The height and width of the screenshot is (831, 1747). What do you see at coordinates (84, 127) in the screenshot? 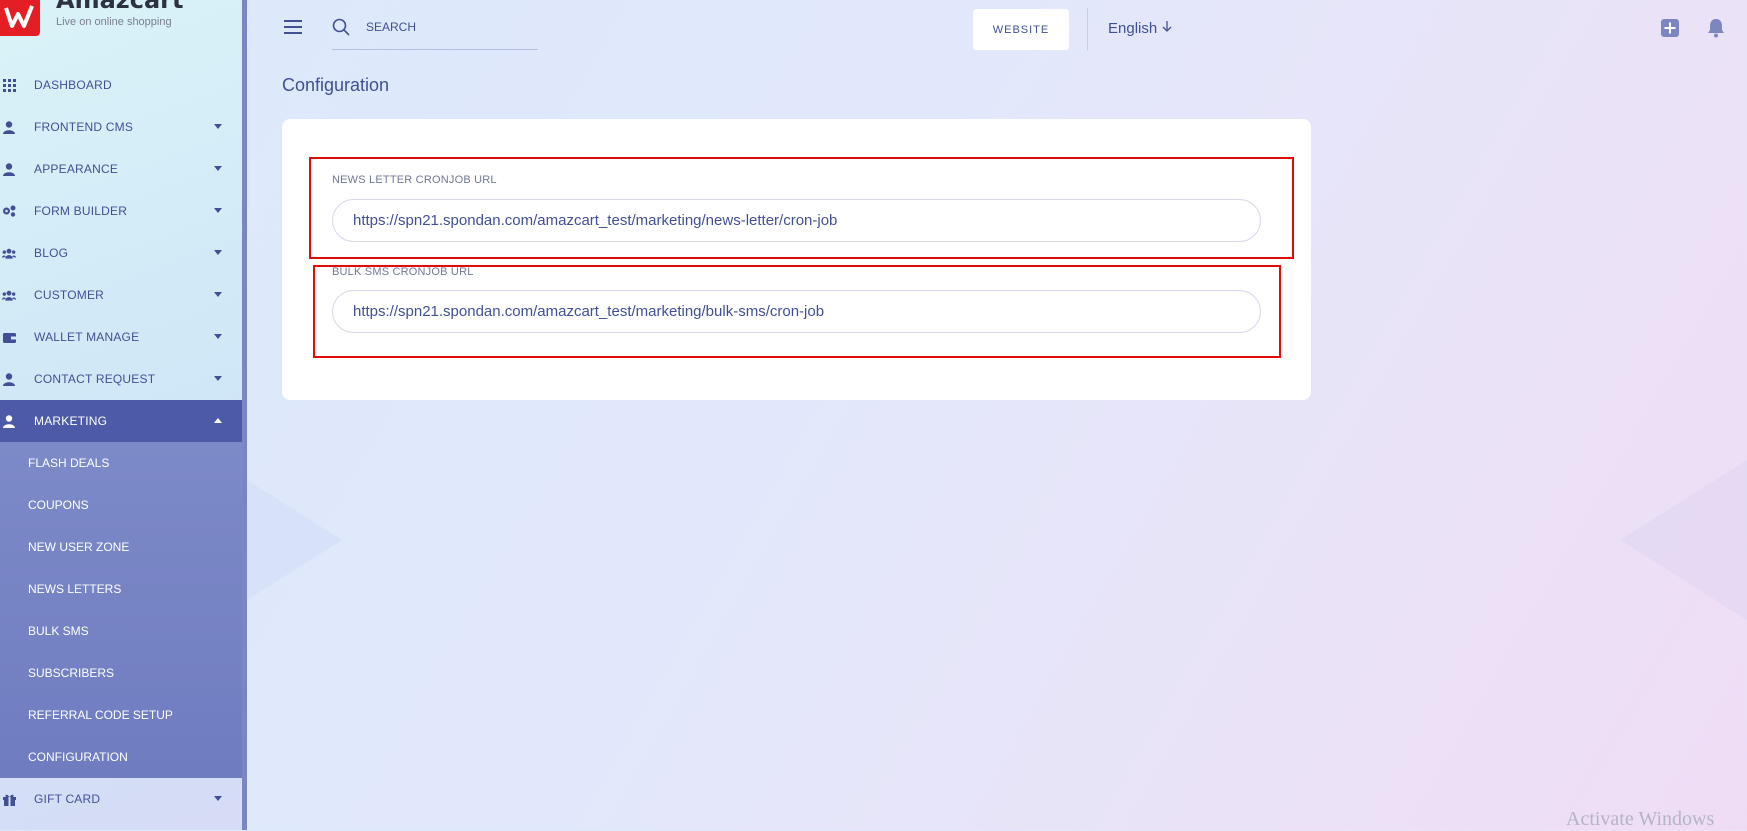
I see `sidebar-item-label: FRONTEND CMS` at bounding box center [84, 127].